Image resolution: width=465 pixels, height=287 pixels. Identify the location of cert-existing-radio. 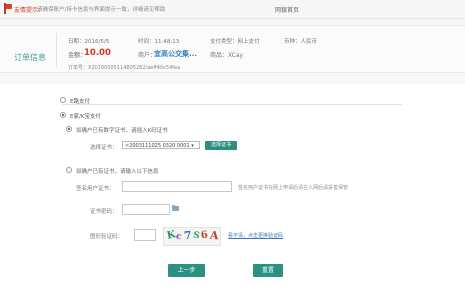
(69, 129).